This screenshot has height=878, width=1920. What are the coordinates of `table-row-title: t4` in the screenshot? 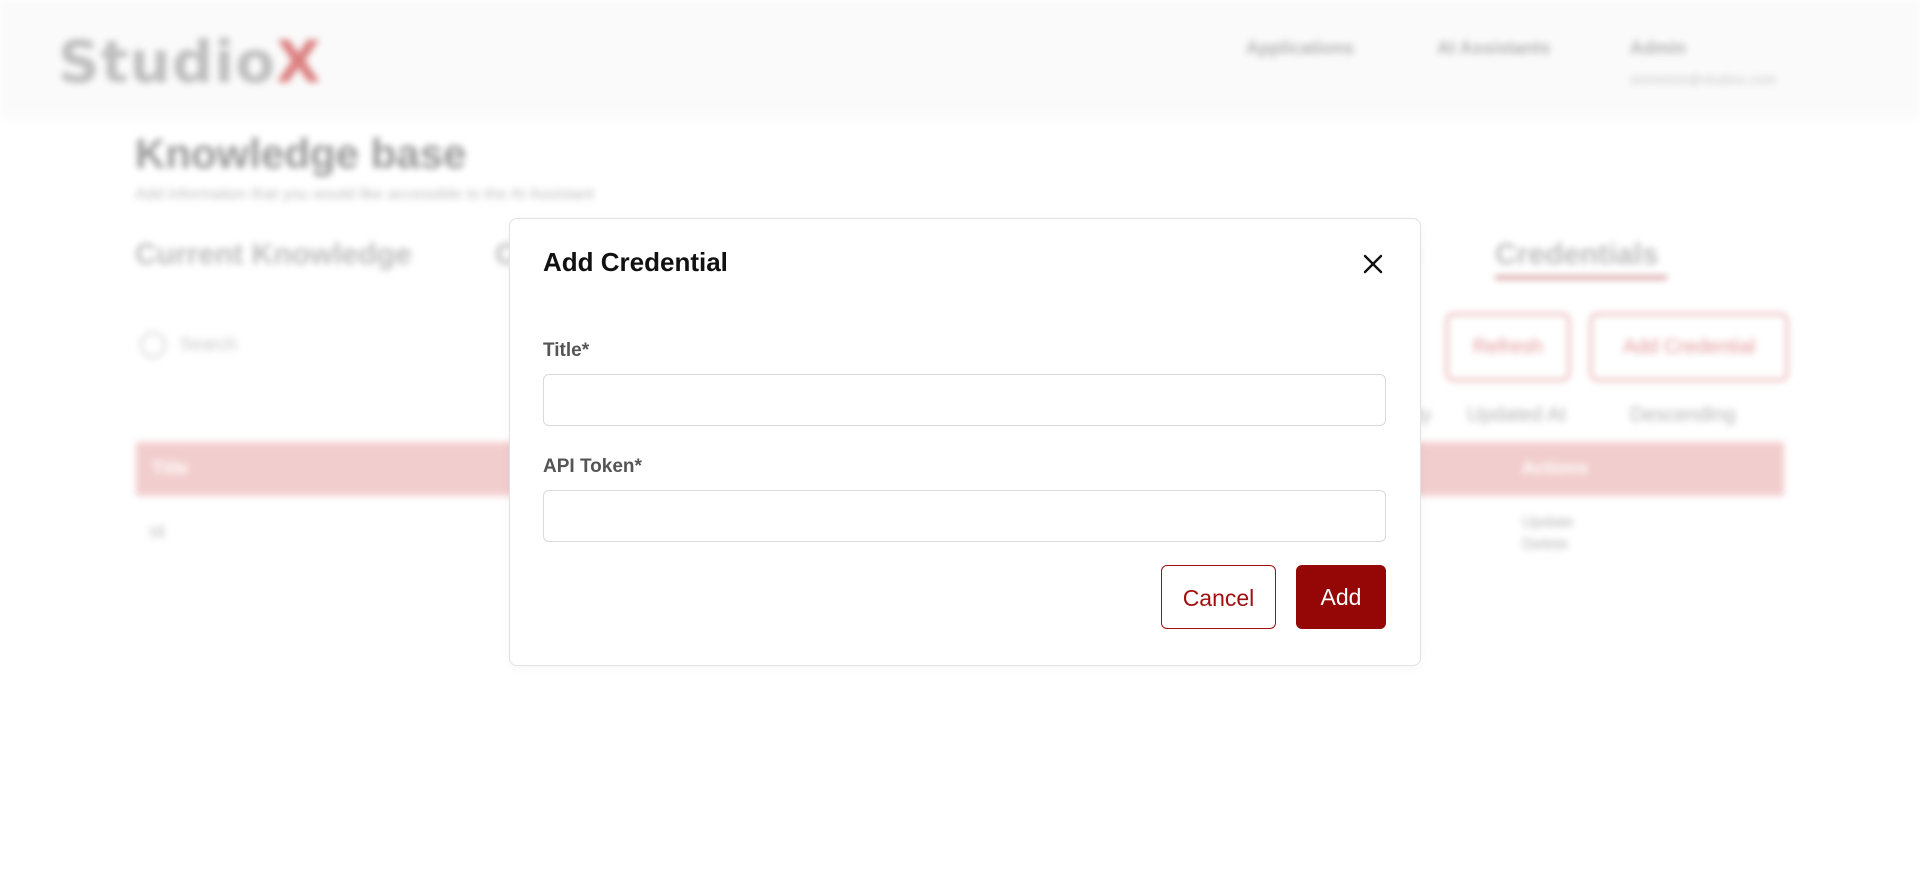 It's located at (158, 532).